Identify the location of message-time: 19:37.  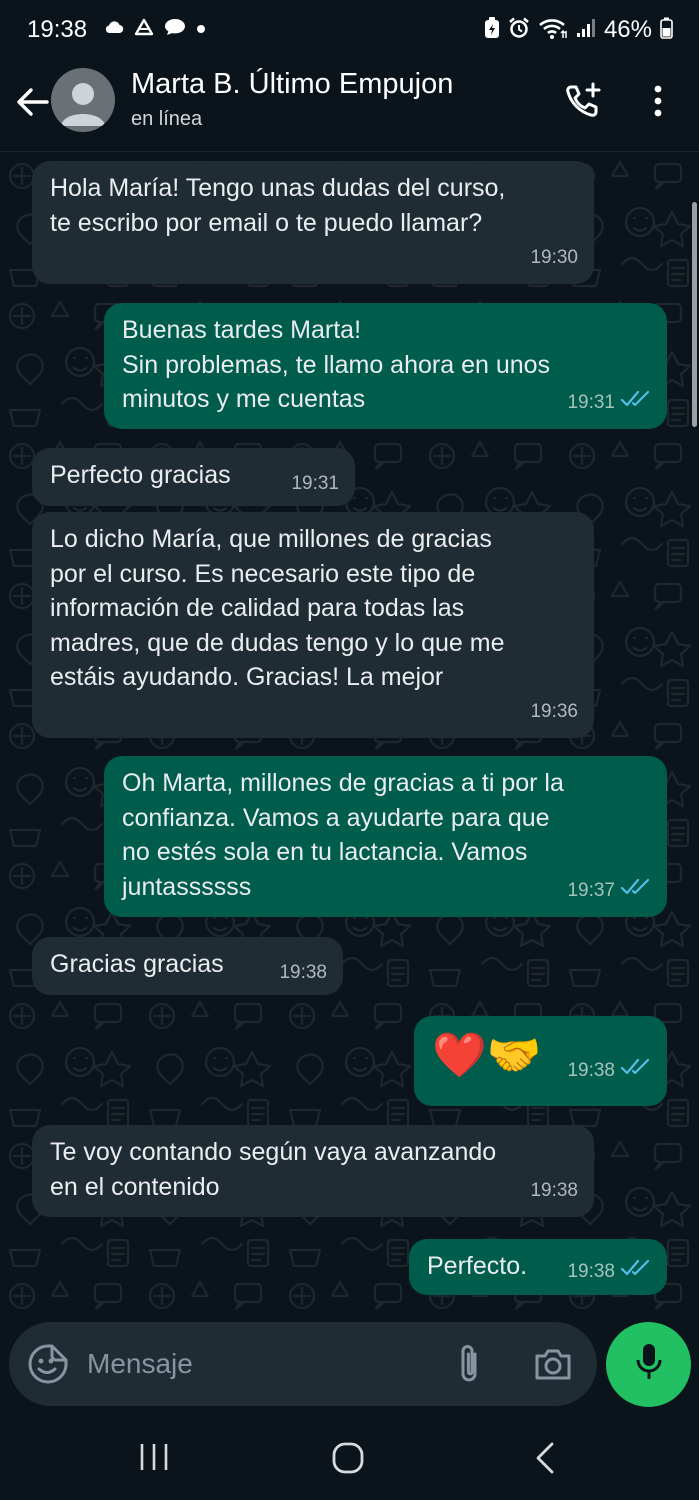
(591, 890).